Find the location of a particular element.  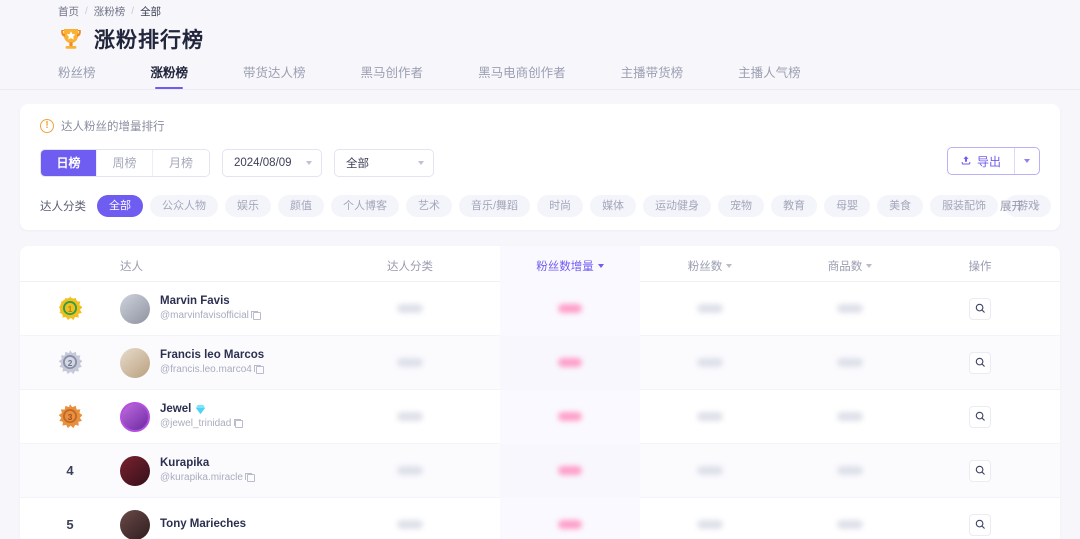

sort-descending-icon is located at coordinates (600, 265).